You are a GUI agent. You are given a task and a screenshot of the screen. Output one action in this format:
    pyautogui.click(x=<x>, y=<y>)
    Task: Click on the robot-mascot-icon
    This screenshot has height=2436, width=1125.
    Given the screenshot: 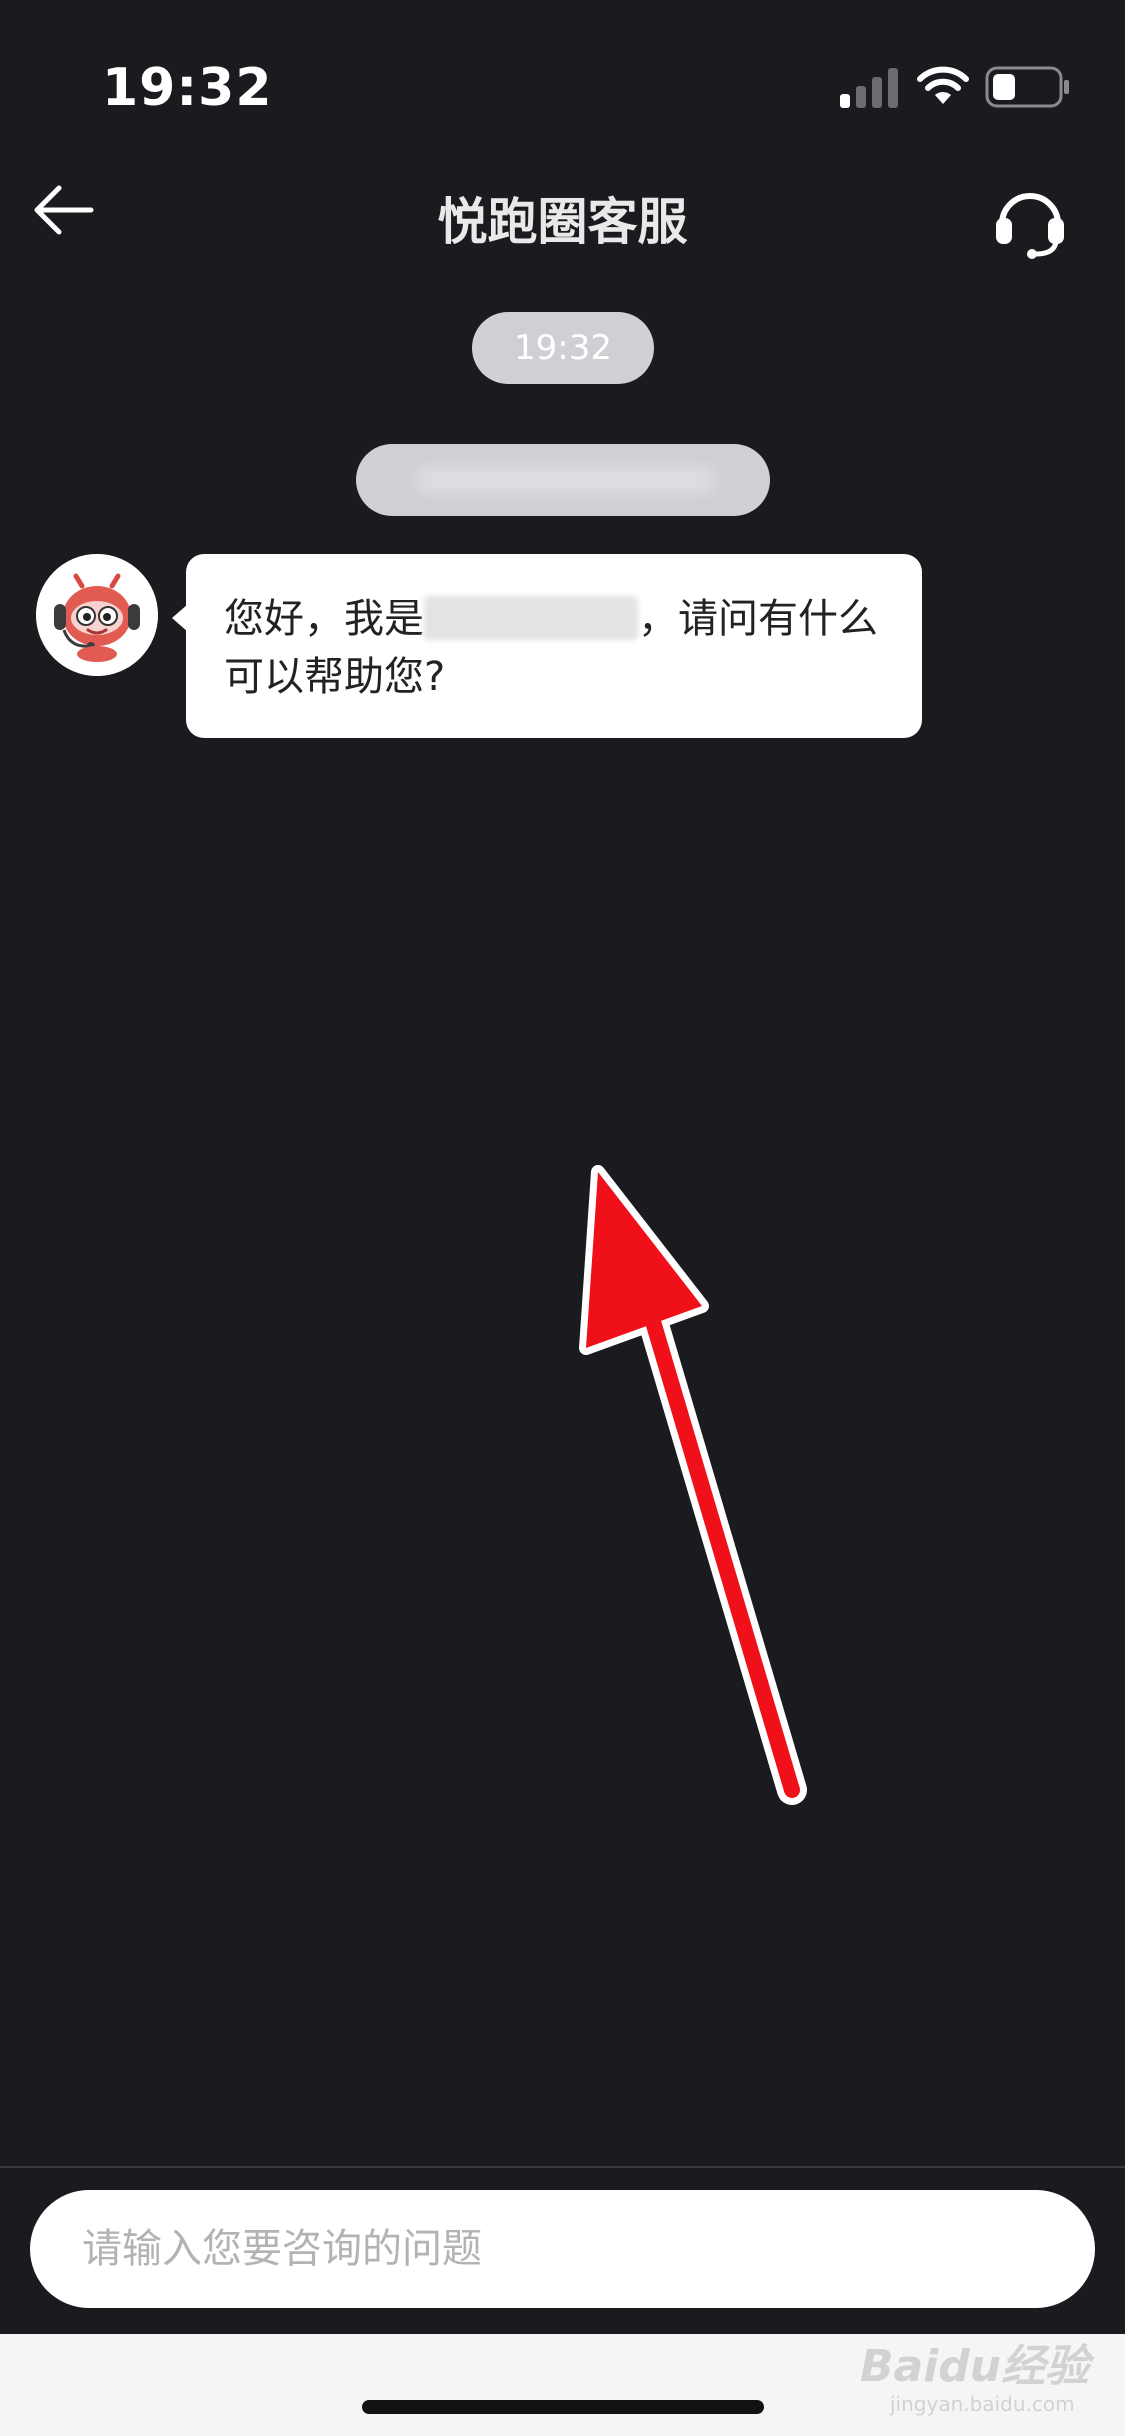 What is the action you would take?
    pyautogui.click(x=97, y=615)
    